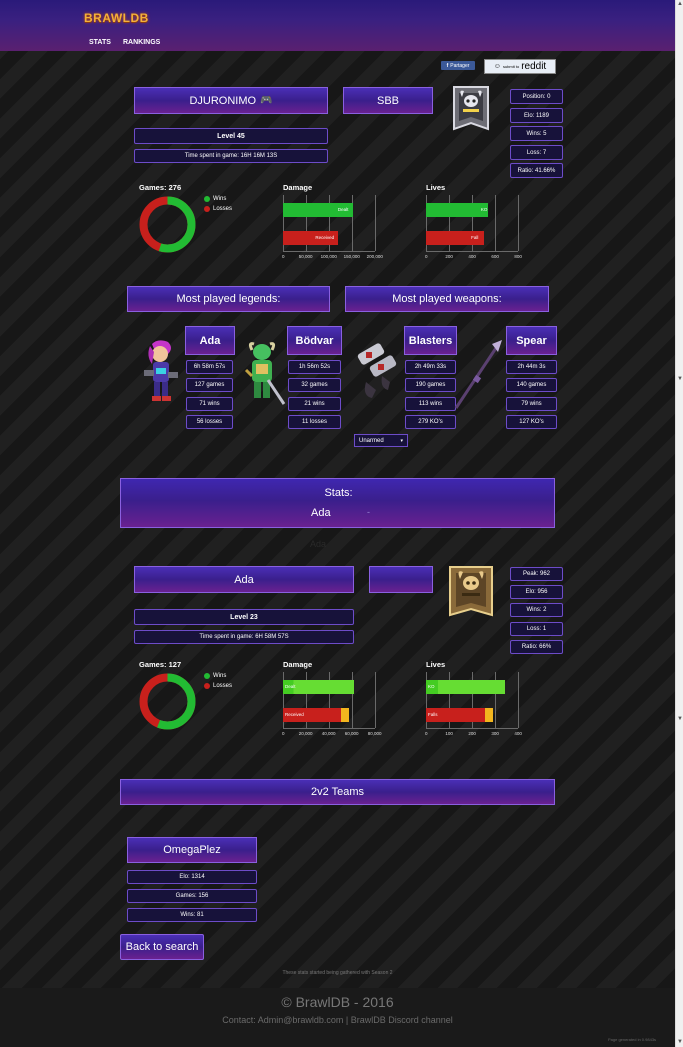  I want to click on legend-lives-tick-label: 0, so click(426, 733).